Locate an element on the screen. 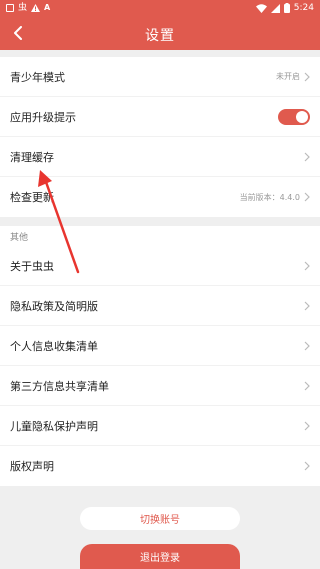 Image resolution: width=320 pixels, height=569 pixels. other-row-about: 关于虫虫 is located at coordinates (160, 266).